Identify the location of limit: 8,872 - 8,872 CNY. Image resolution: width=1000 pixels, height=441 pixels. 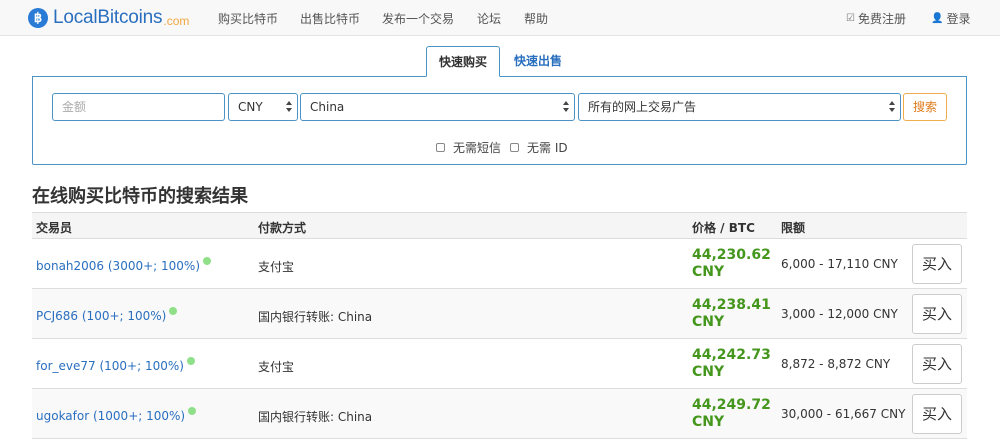
(836, 364).